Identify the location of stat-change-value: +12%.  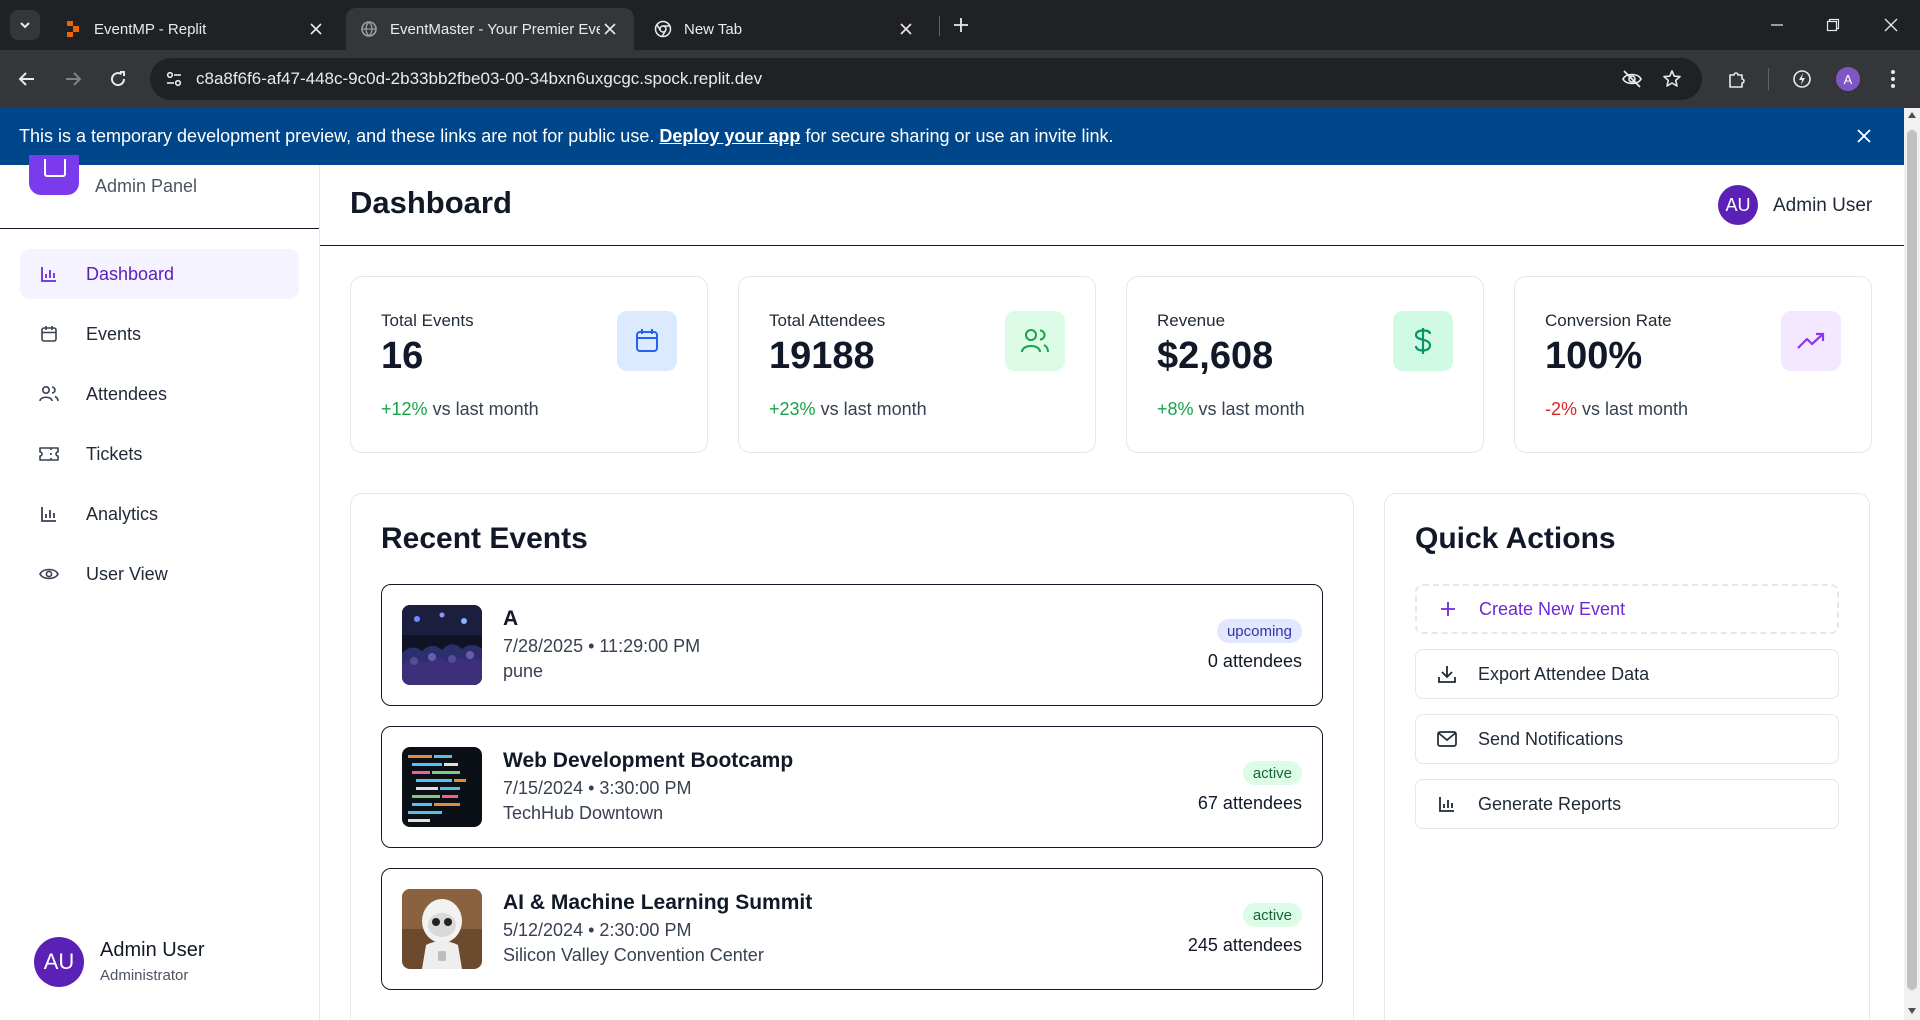
(404, 409).